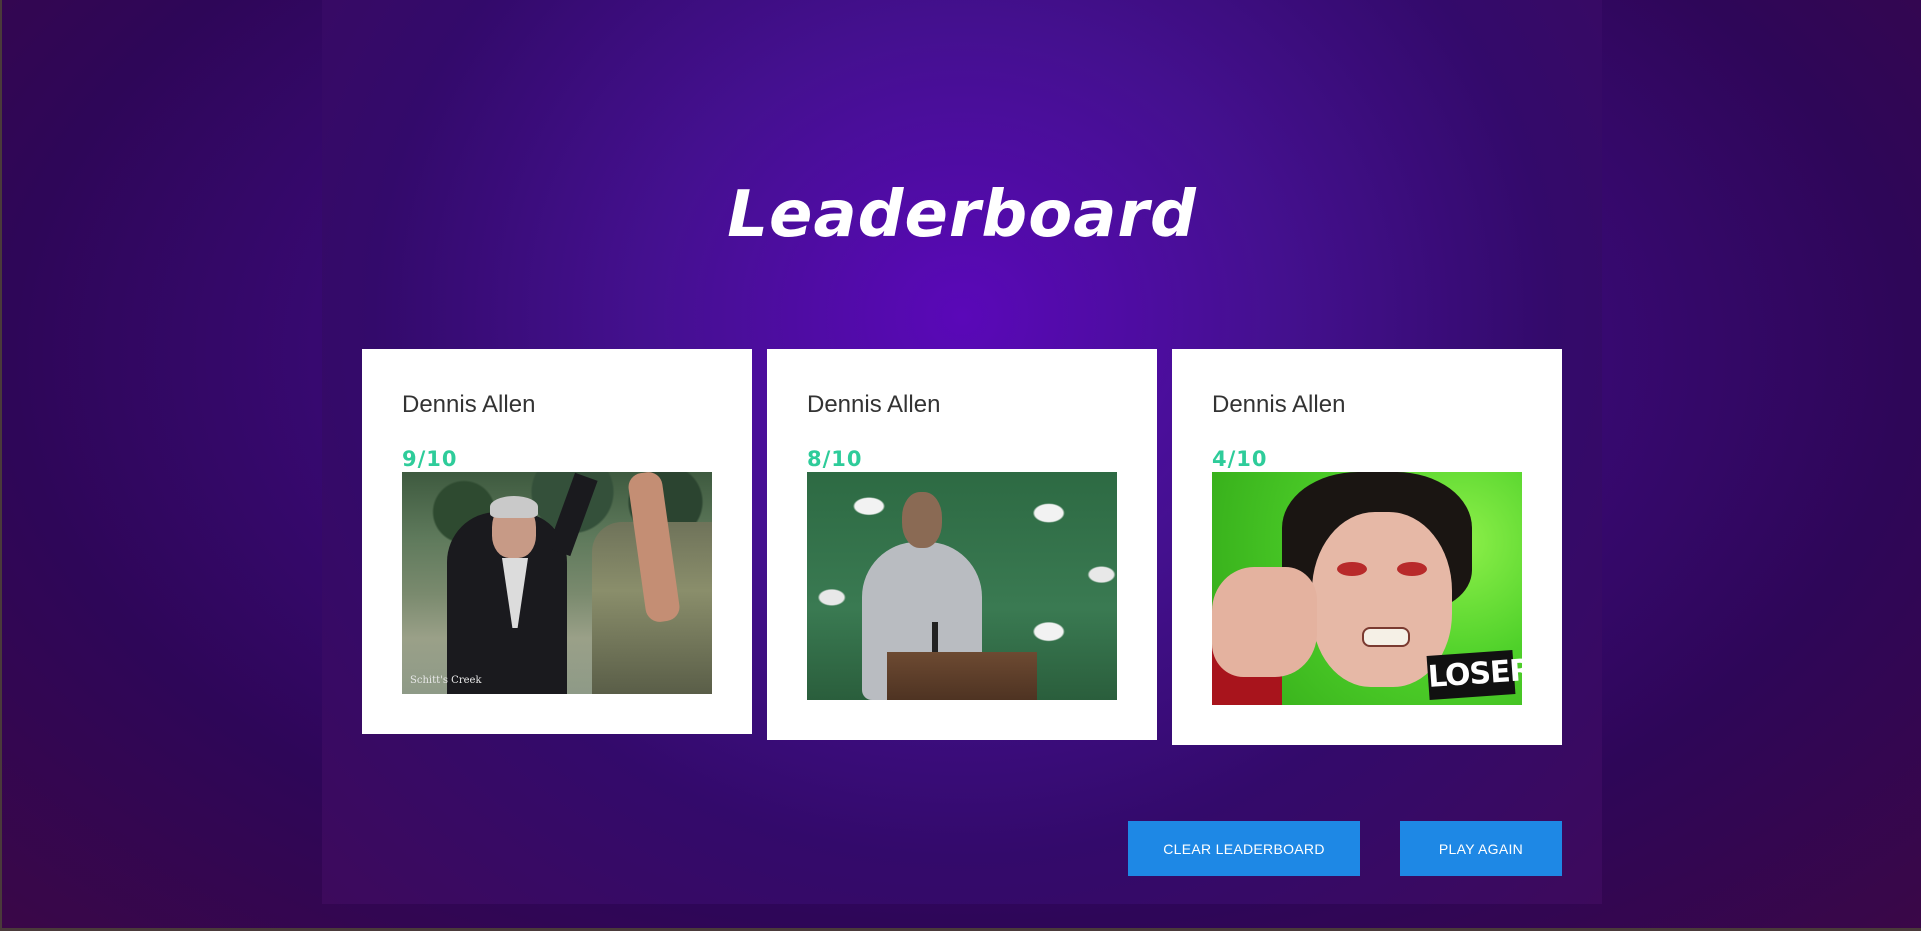 The height and width of the screenshot is (931, 1921). I want to click on leaderboard-card: Dennis Allen 9/10 Schitt's Creek, so click(557, 541).